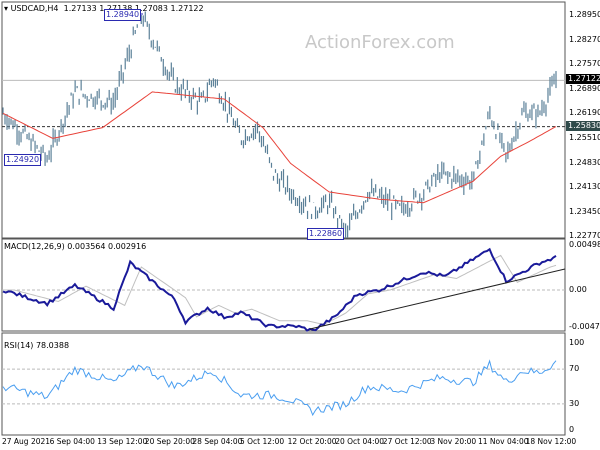 The height and width of the screenshot is (450, 600). What do you see at coordinates (584, 113) in the screenshot?
I see `price-tick: 1.26190` at bounding box center [584, 113].